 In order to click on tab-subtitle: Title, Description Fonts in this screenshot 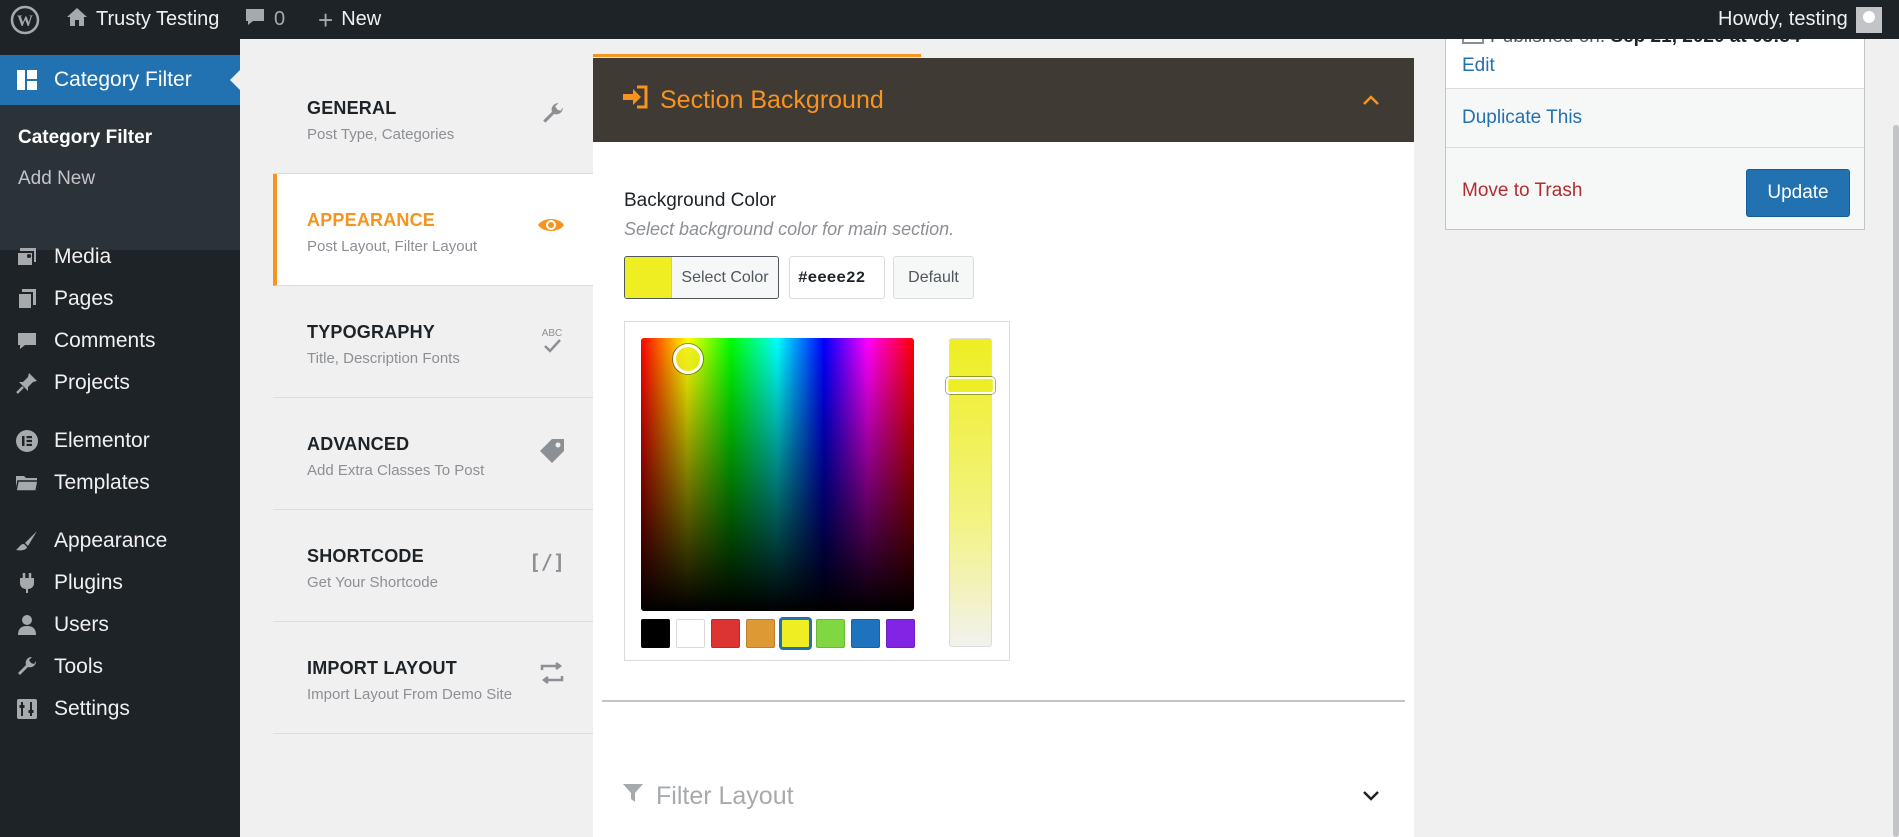, I will do `click(383, 358)`.